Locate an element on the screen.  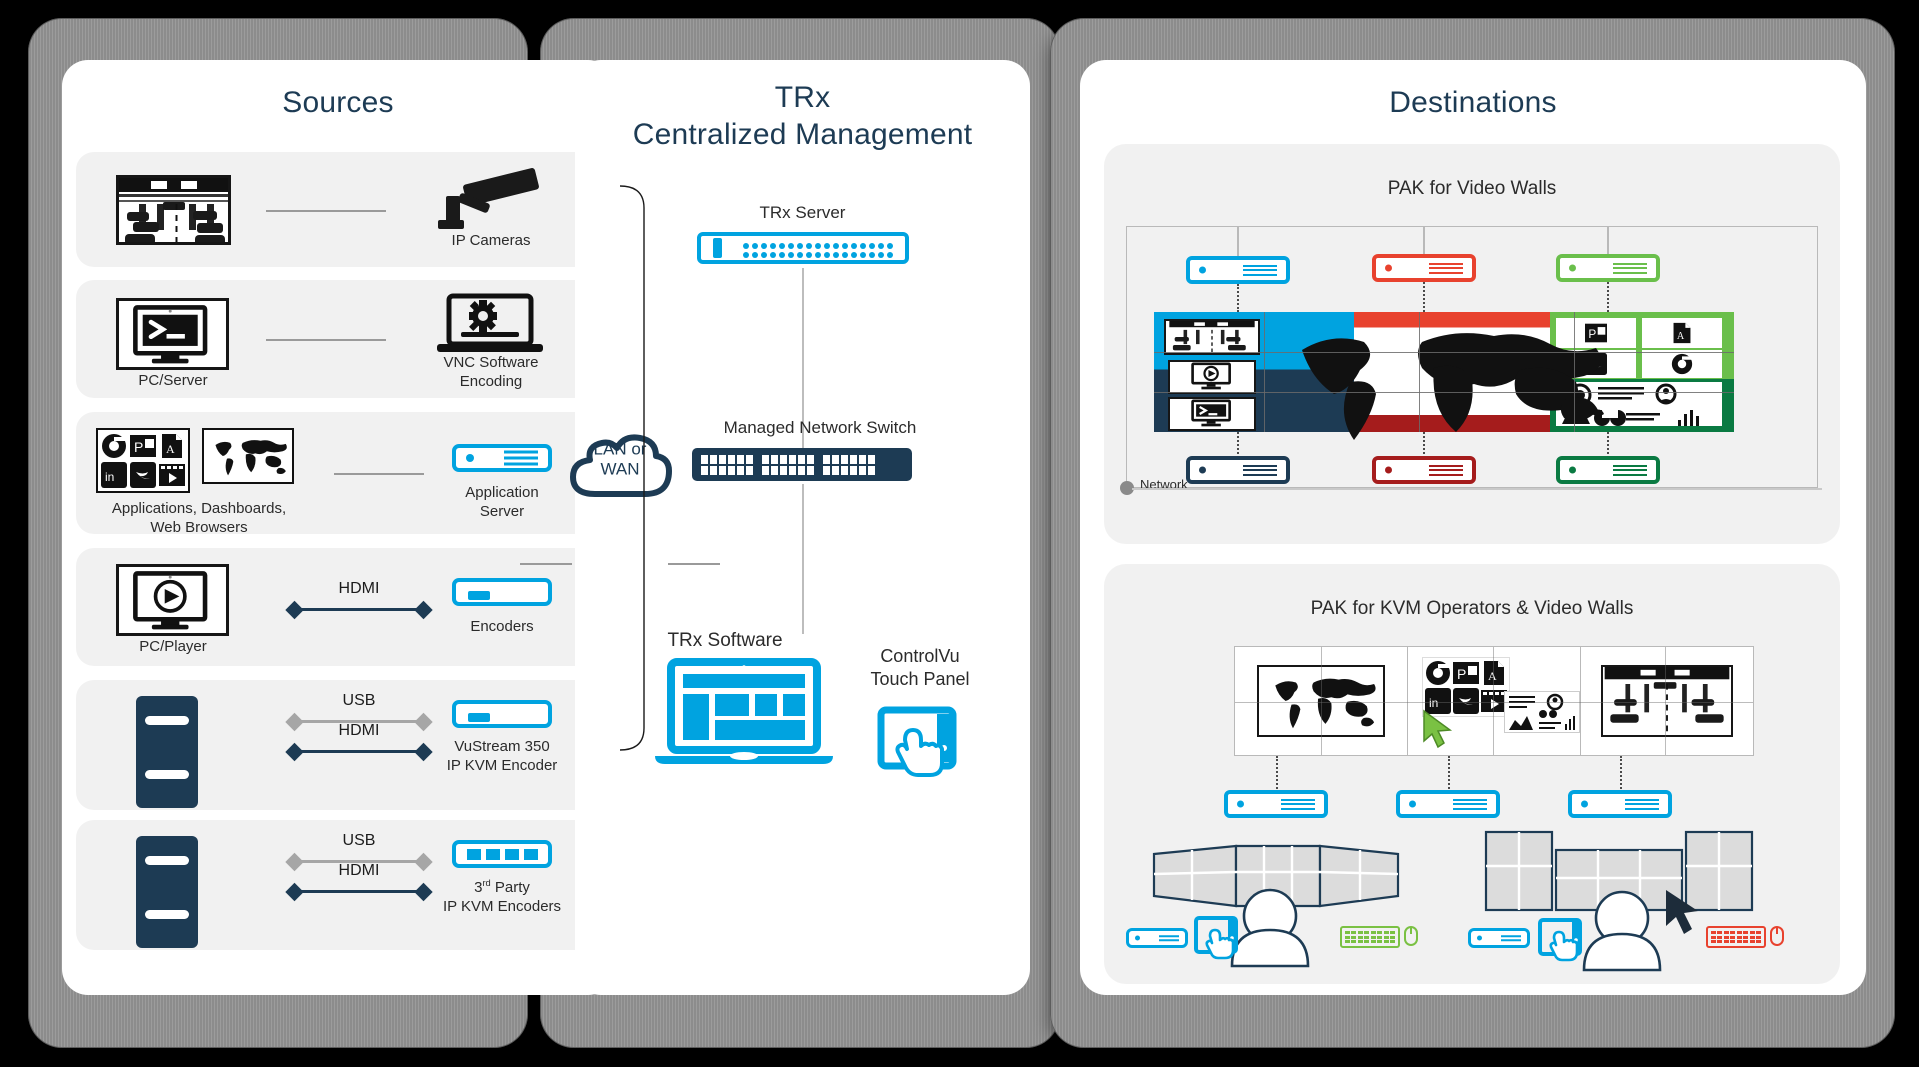
kvm-wall-tile-map is located at coordinates (1321, 701).